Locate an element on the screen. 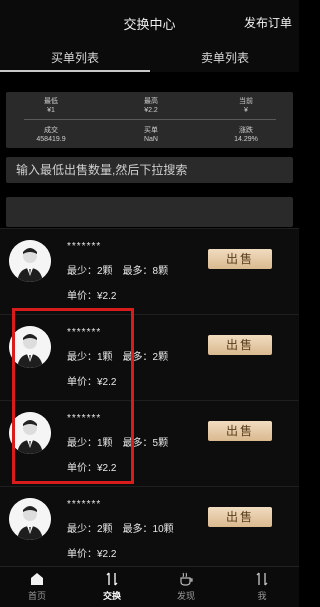  tab-buy-list: 买单列表 is located at coordinates (75, 57).